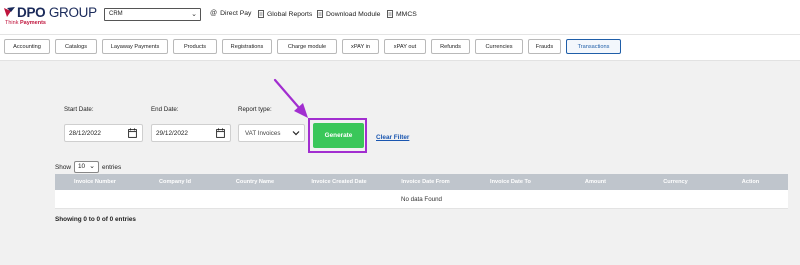  Describe the element at coordinates (595, 182) in the screenshot. I see `column-header: Amount` at that location.